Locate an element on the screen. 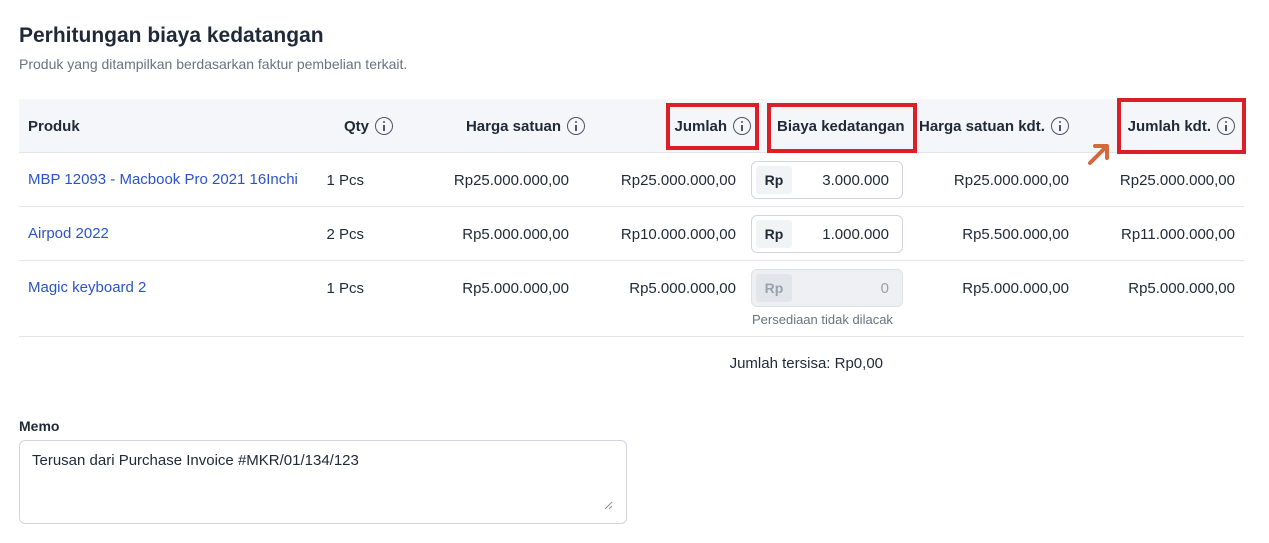 The height and width of the screenshot is (543, 1269). column-header-amount-label: Jumlah is located at coordinates (700, 126).